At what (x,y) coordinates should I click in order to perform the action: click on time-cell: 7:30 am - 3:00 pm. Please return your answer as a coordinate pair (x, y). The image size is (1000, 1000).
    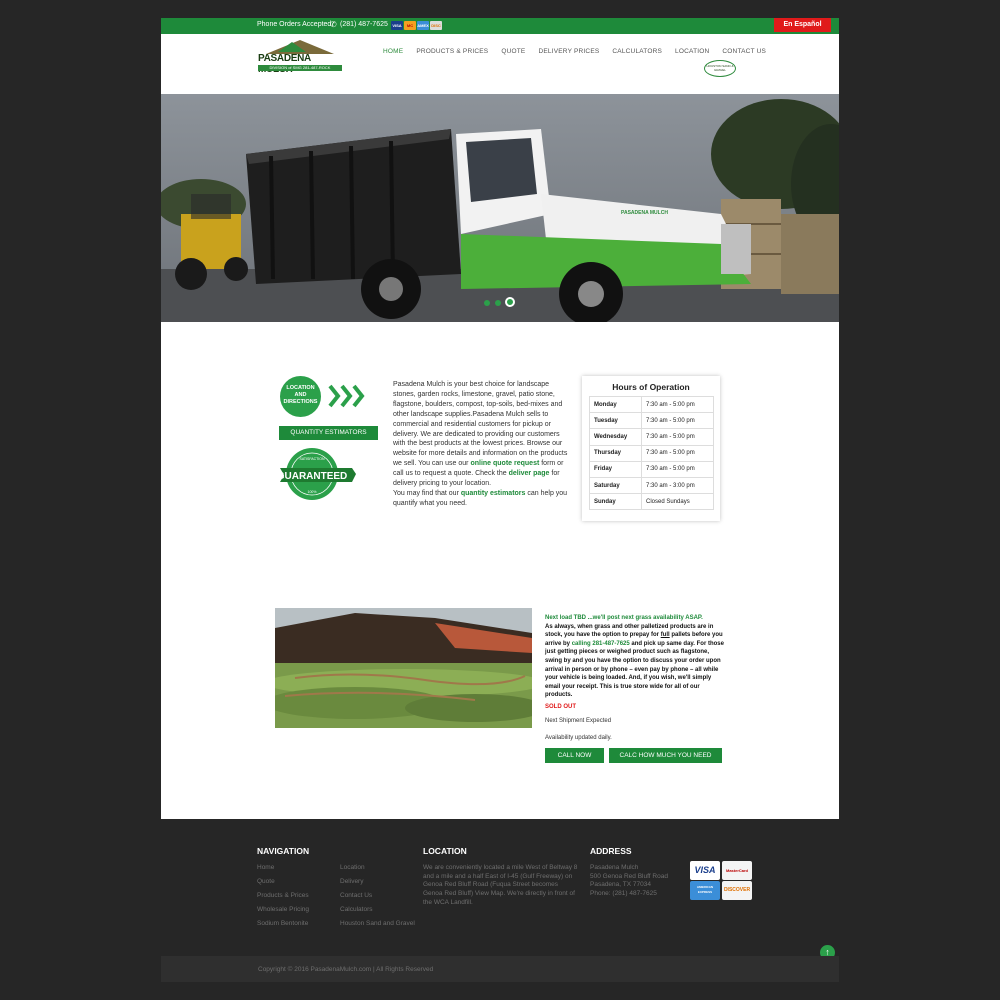
    Looking at the image, I should click on (677, 485).